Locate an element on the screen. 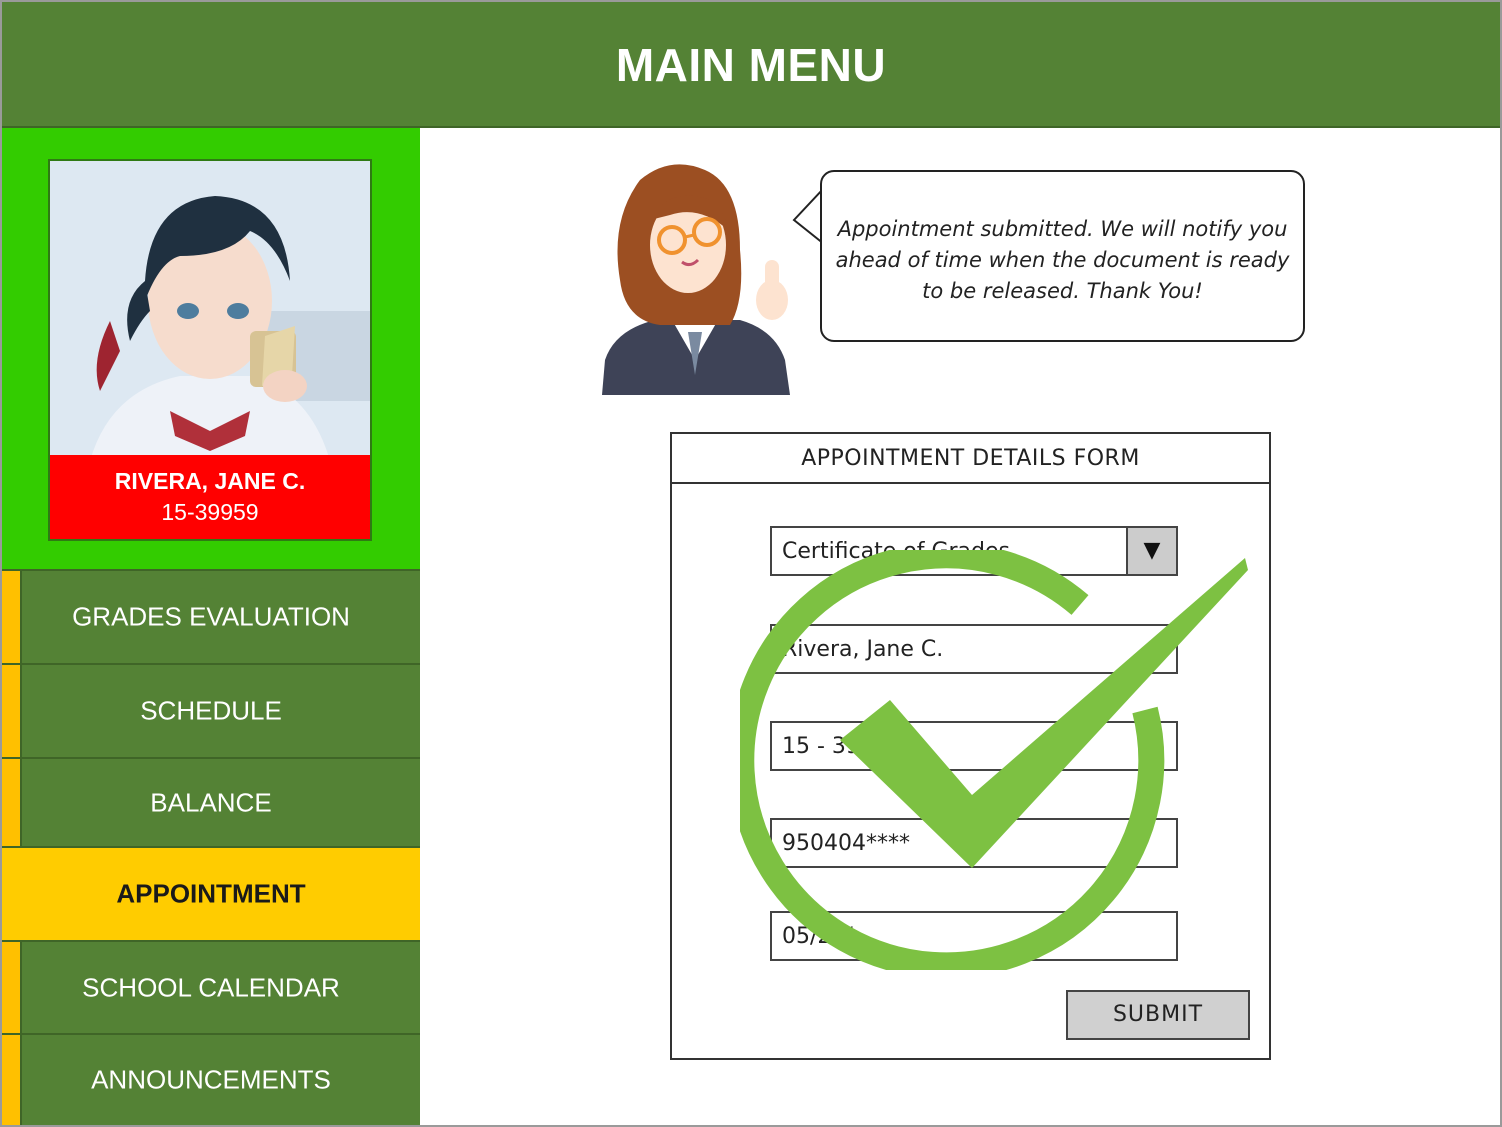  sidebar-item-label: BALANCE is located at coordinates (211, 802).